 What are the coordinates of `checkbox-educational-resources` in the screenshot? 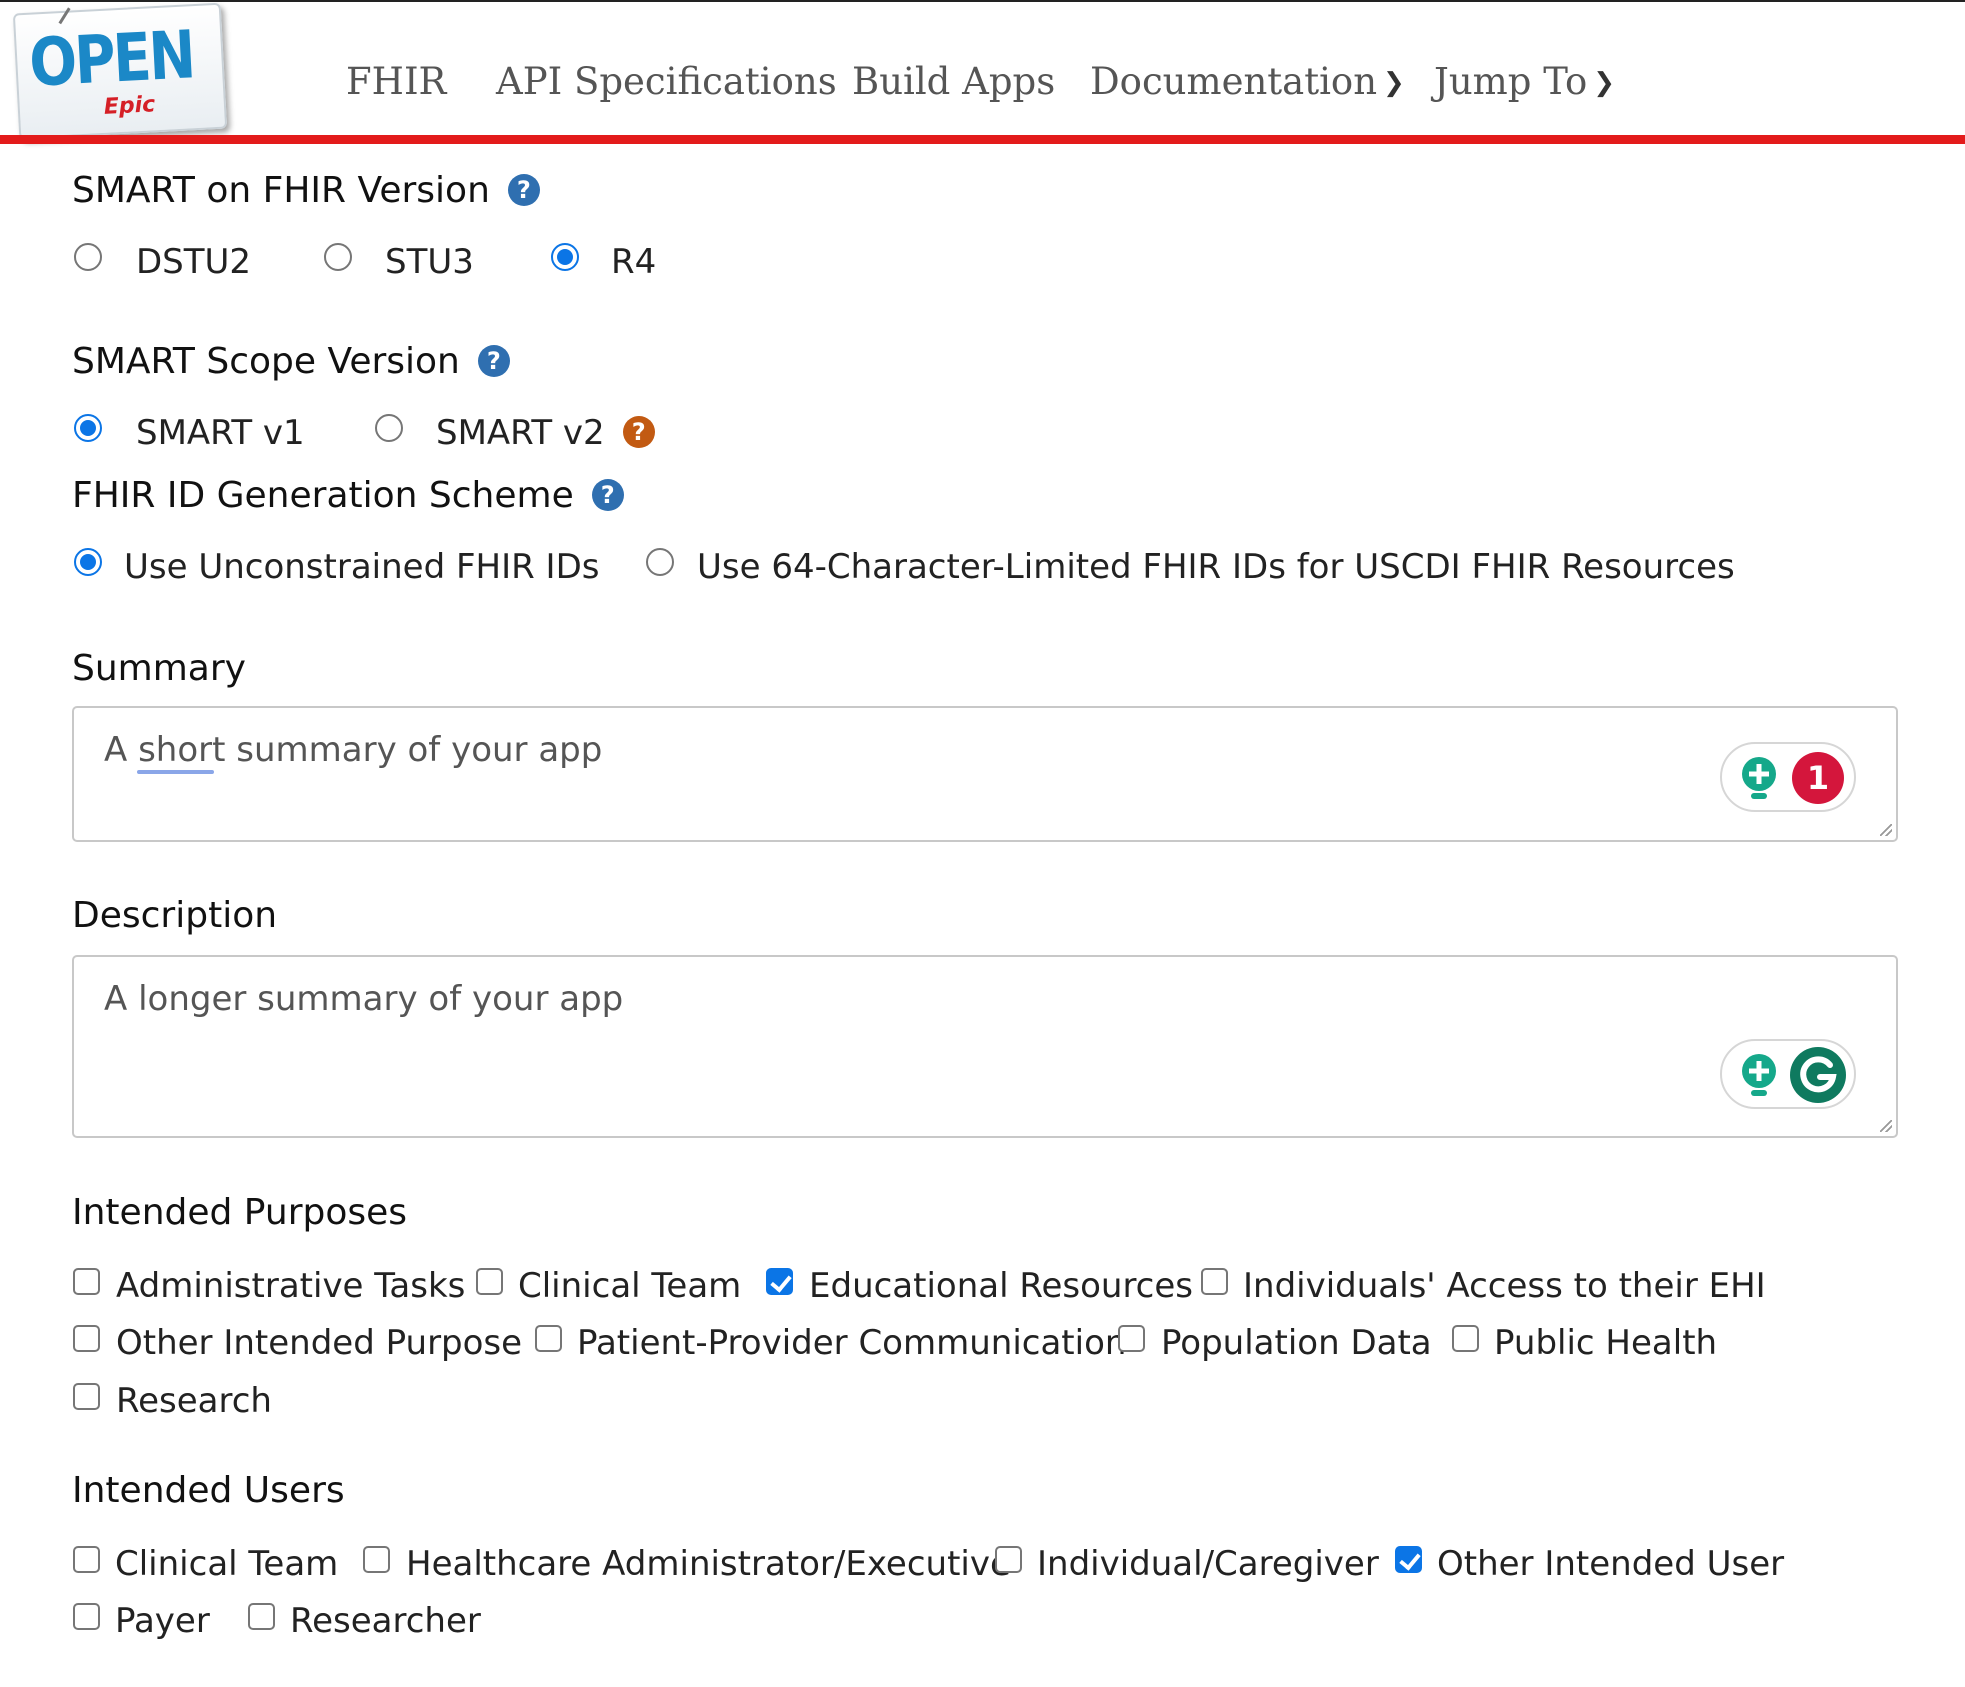 It's located at (779, 1281).